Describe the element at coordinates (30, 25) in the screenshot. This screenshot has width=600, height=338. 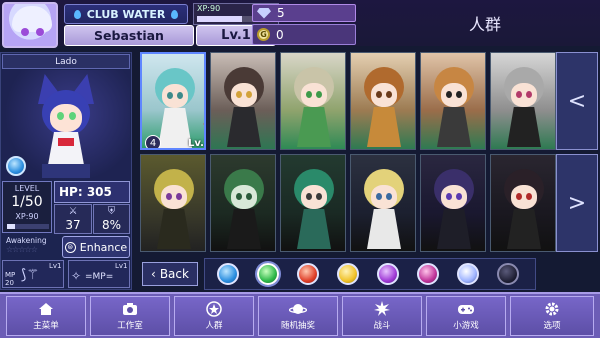
I see `player-avatar` at that location.